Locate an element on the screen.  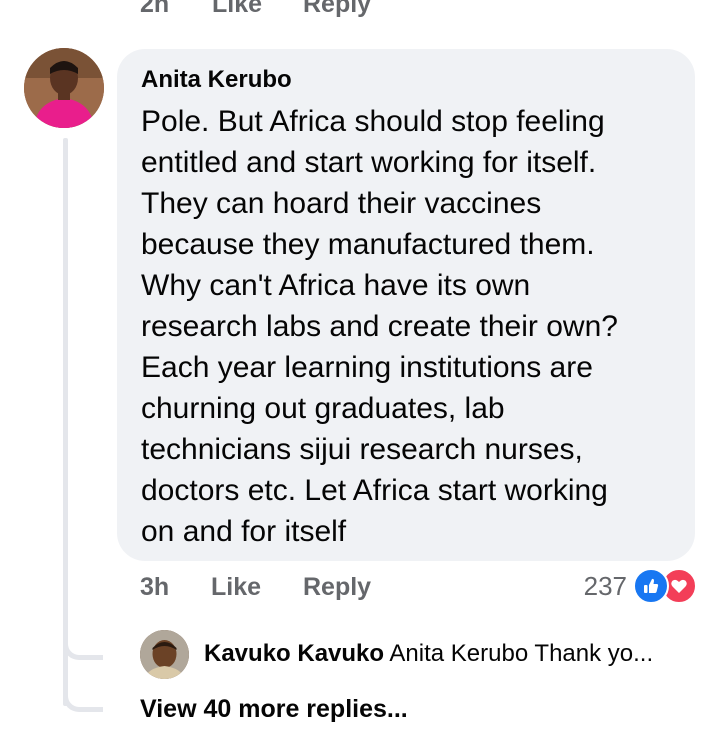
reply-avatar is located at coordinates (164, 654).